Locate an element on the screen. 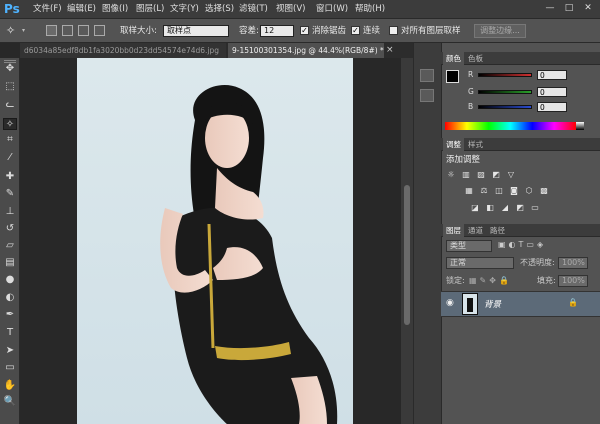 The image size is (600, 424). lock-icons: ▦✎✥🔒 is located at coordinates (494, 281).